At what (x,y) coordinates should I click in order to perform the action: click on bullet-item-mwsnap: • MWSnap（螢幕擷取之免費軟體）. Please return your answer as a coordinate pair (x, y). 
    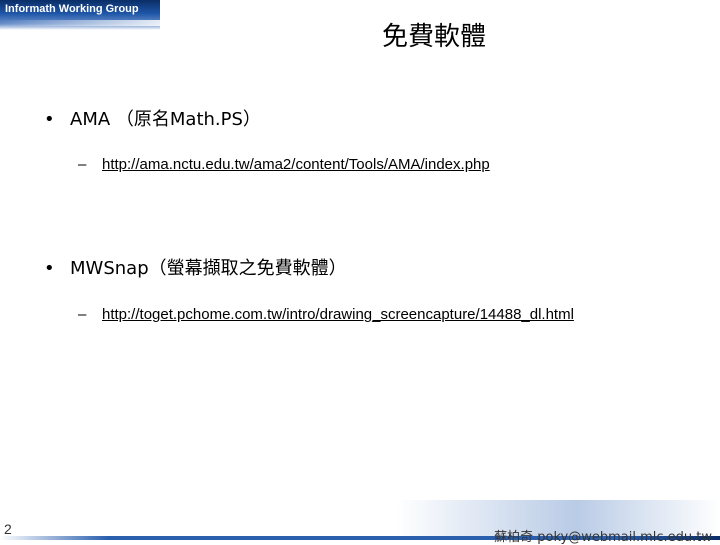
    Looking at the image, I should click on (195, 267).